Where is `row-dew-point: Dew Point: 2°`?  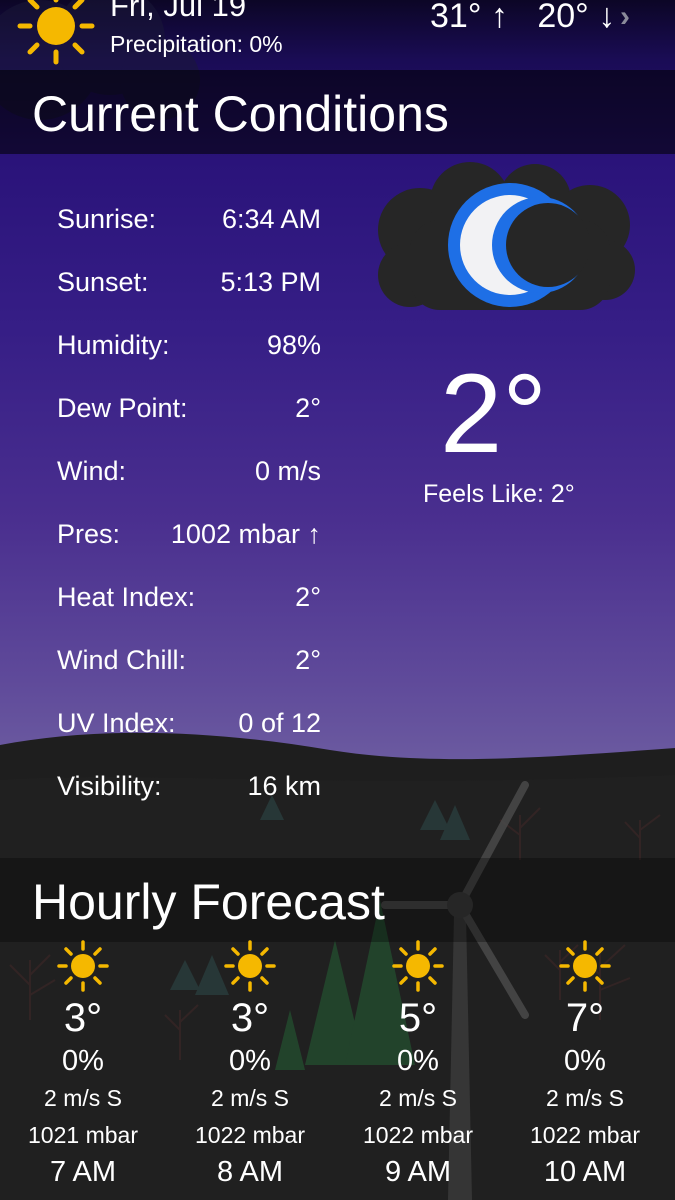 row-dew-point: Dew Point: 2° is located at coordinates (189, 408).